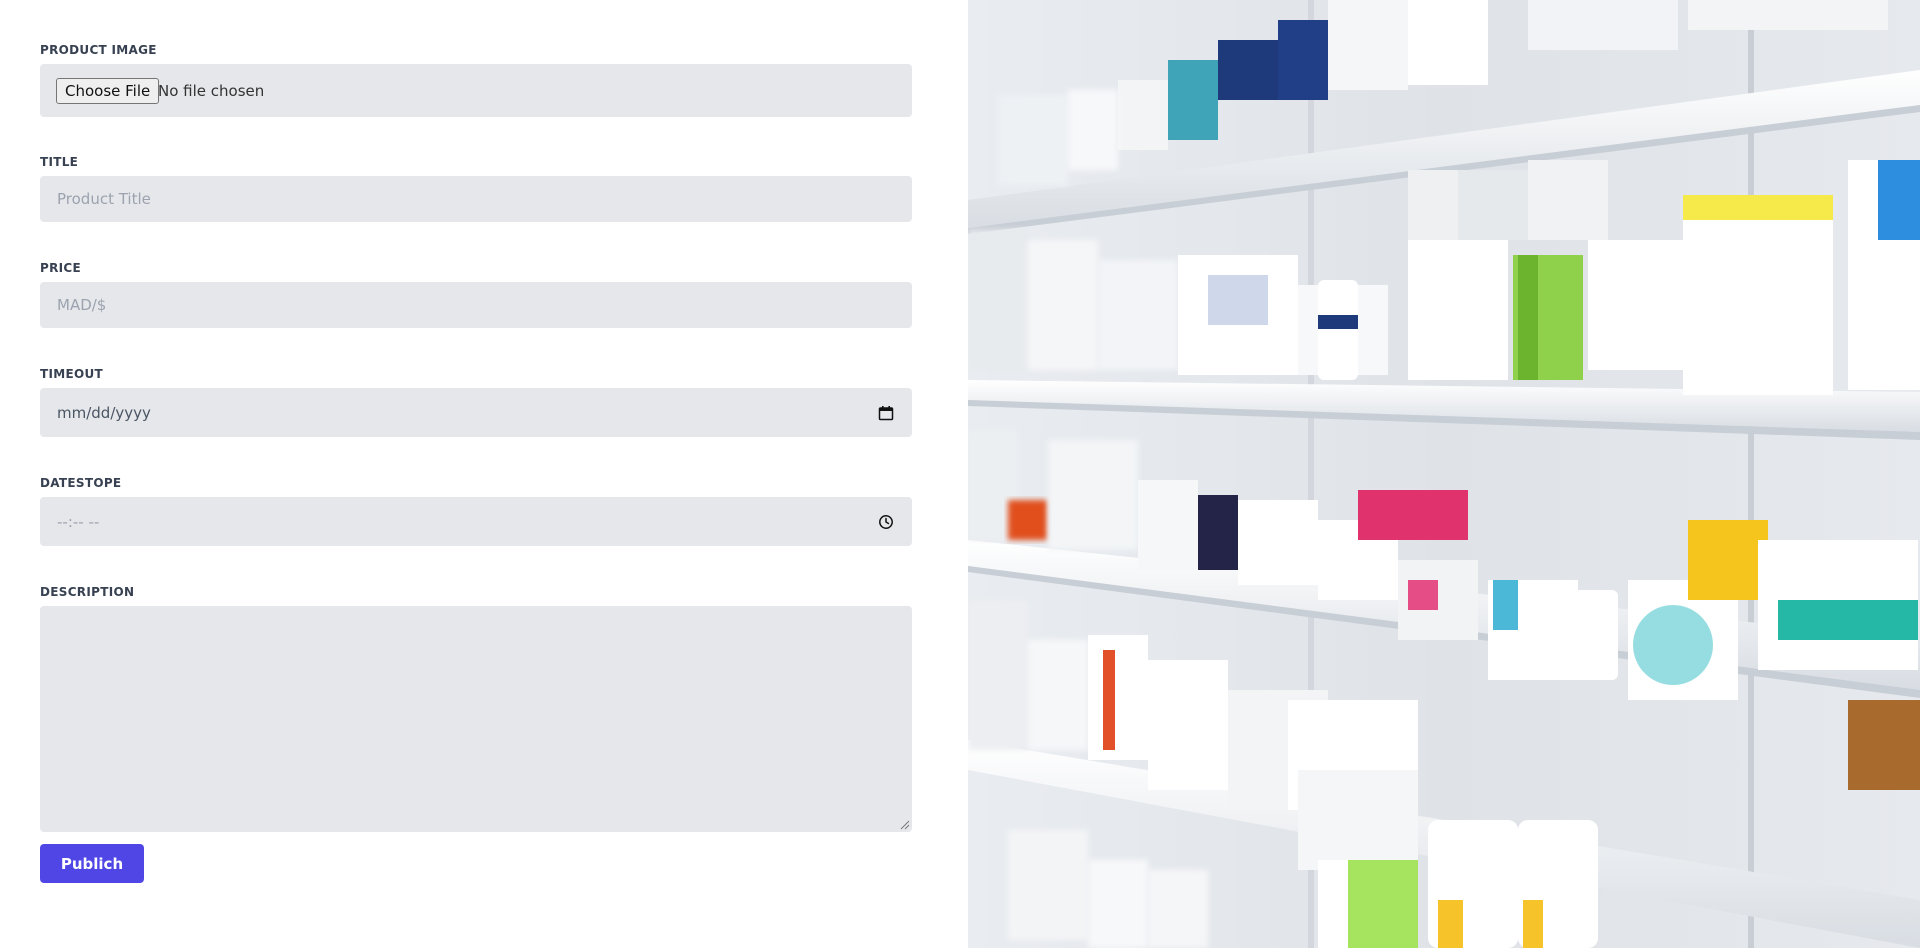 The image size is (1920, 948). Describe the element at coordinates (98, 50) in the screenshot. I see `product-image-label: PRODUCT IMAGE` at that location.